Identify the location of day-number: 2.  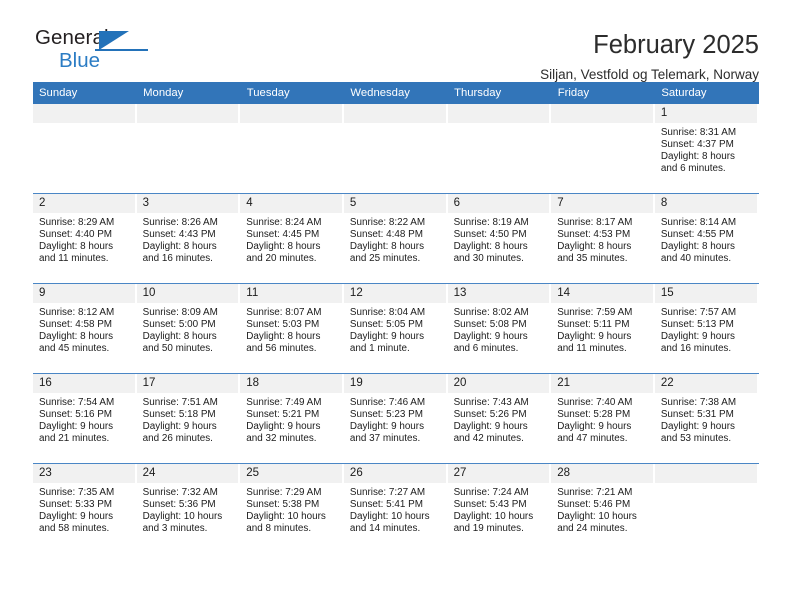
(84, 203).